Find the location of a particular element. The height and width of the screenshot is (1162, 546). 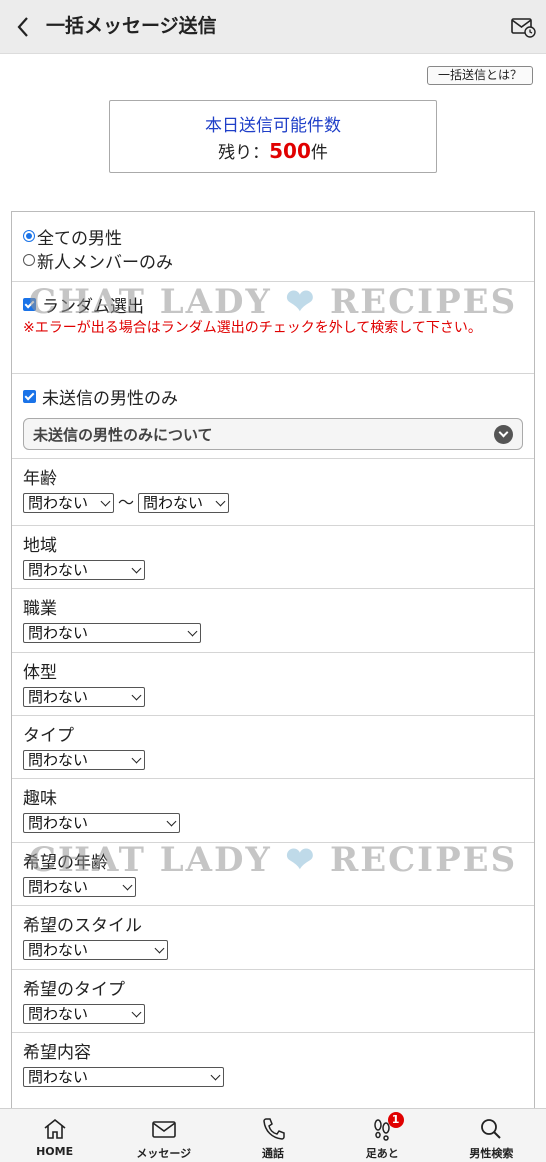

mail-history-icon is located at coordinates (523, 27).